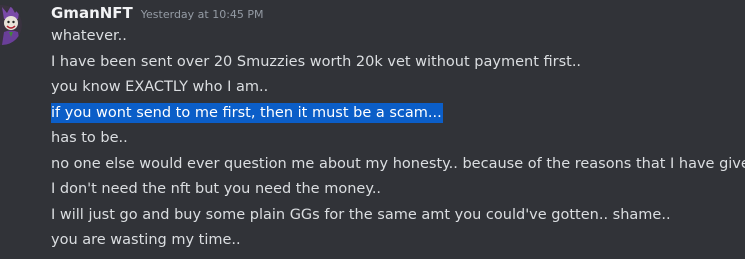 The image size is (745, 259). What do you see at coordinates (398, 243) in the screenshot?
I see `message-line: you are wasting my time..` at bounding box center [398, 243].